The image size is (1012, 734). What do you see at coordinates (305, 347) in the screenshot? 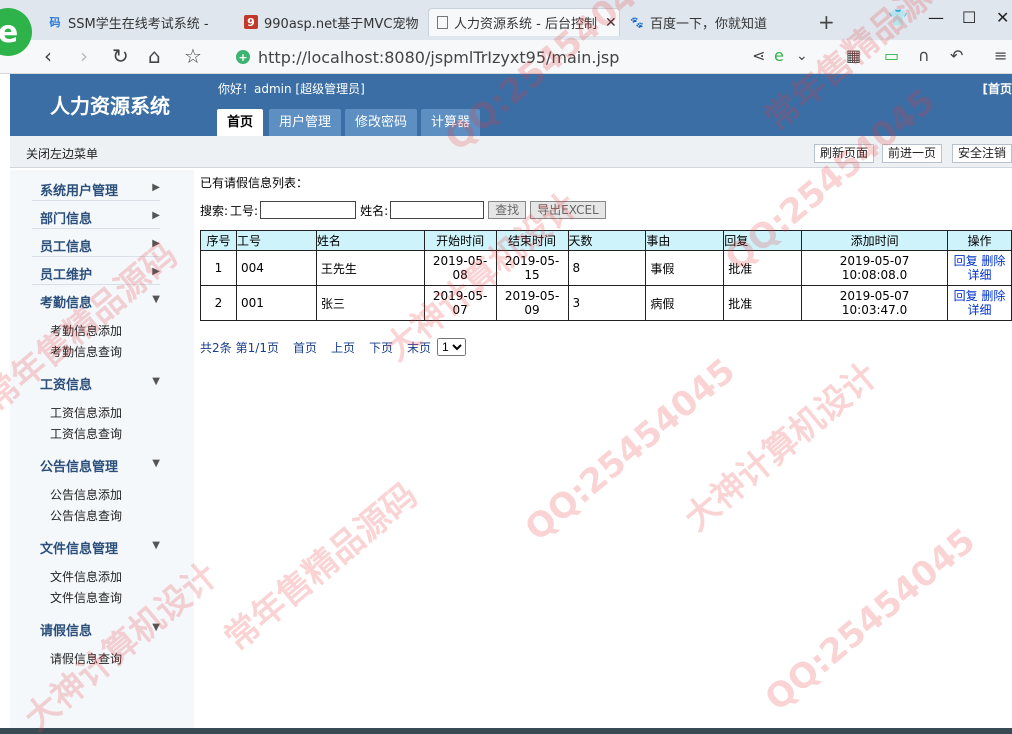
I see `first-page-link: 首页` at bounding box center [305, 347].